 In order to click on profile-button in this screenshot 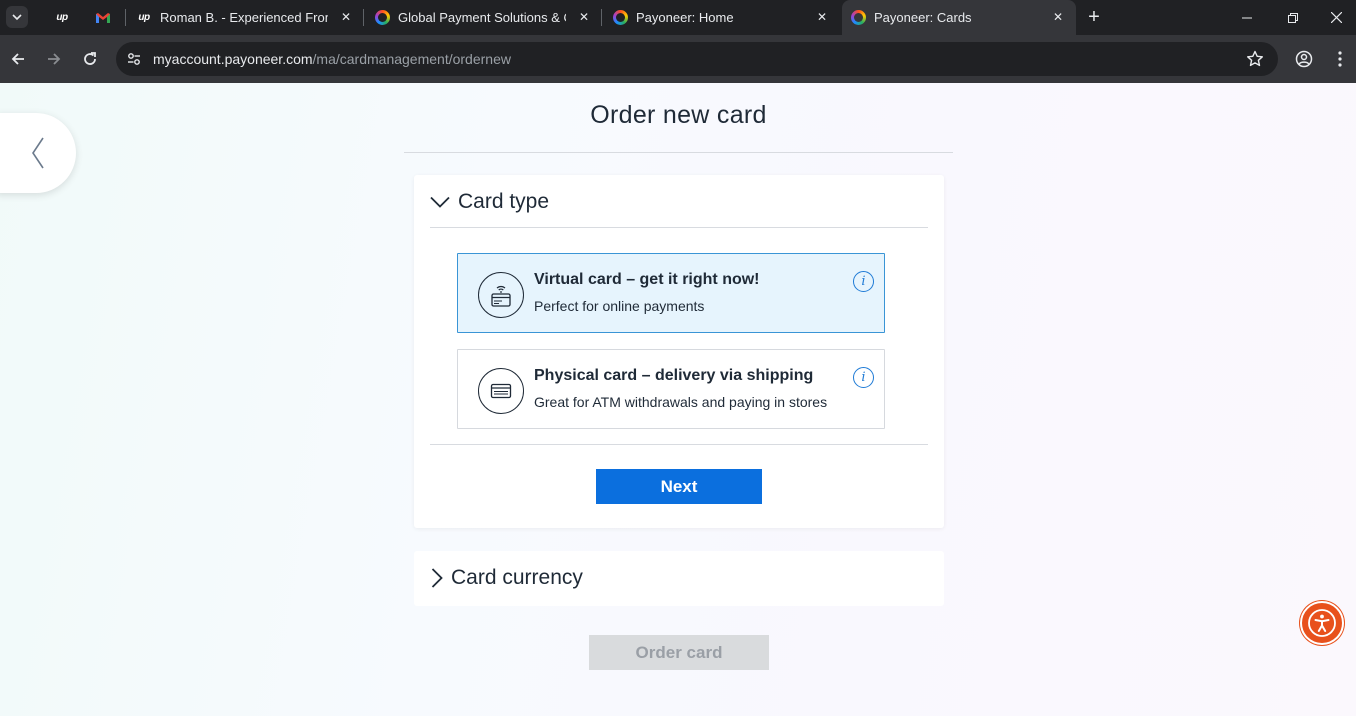, I will do `click(1304, 59)`.